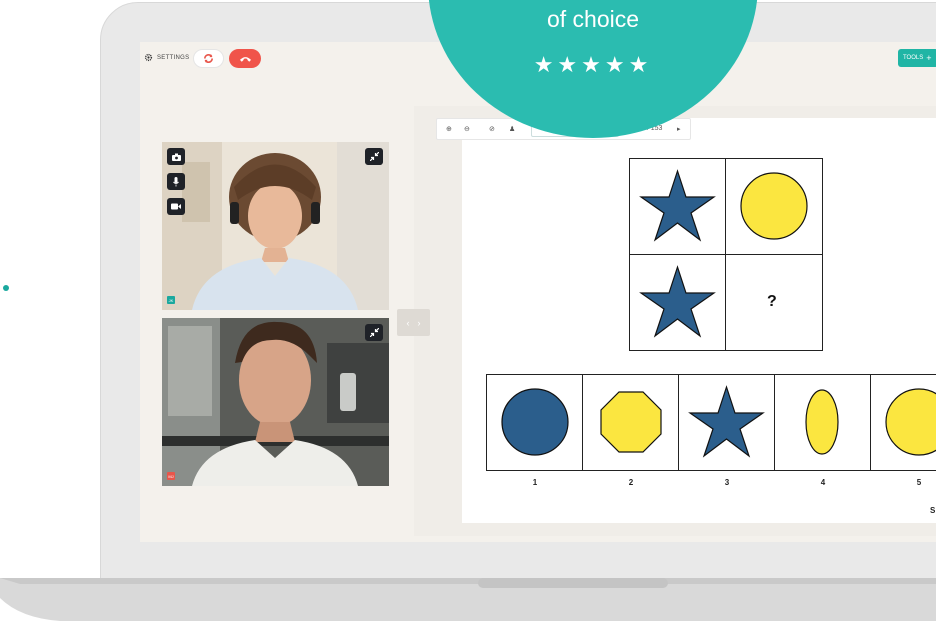  I want to click on answer-label-5: 5, so click(919, 482).